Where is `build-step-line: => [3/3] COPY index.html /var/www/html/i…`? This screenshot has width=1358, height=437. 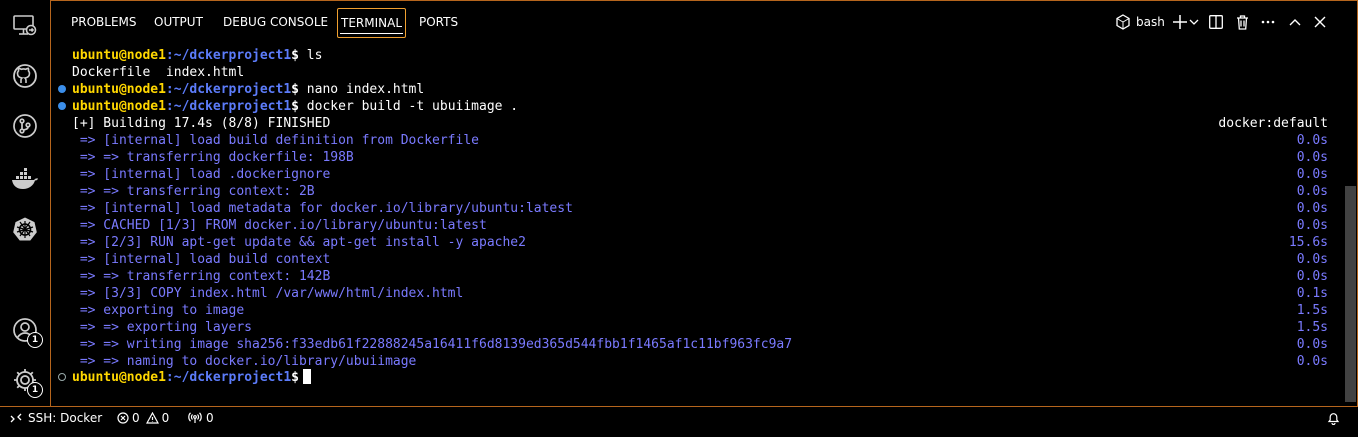
build-step-line: => [3/3] COPY index.html /var/www/html/i… is located at coordinates (693, 293).